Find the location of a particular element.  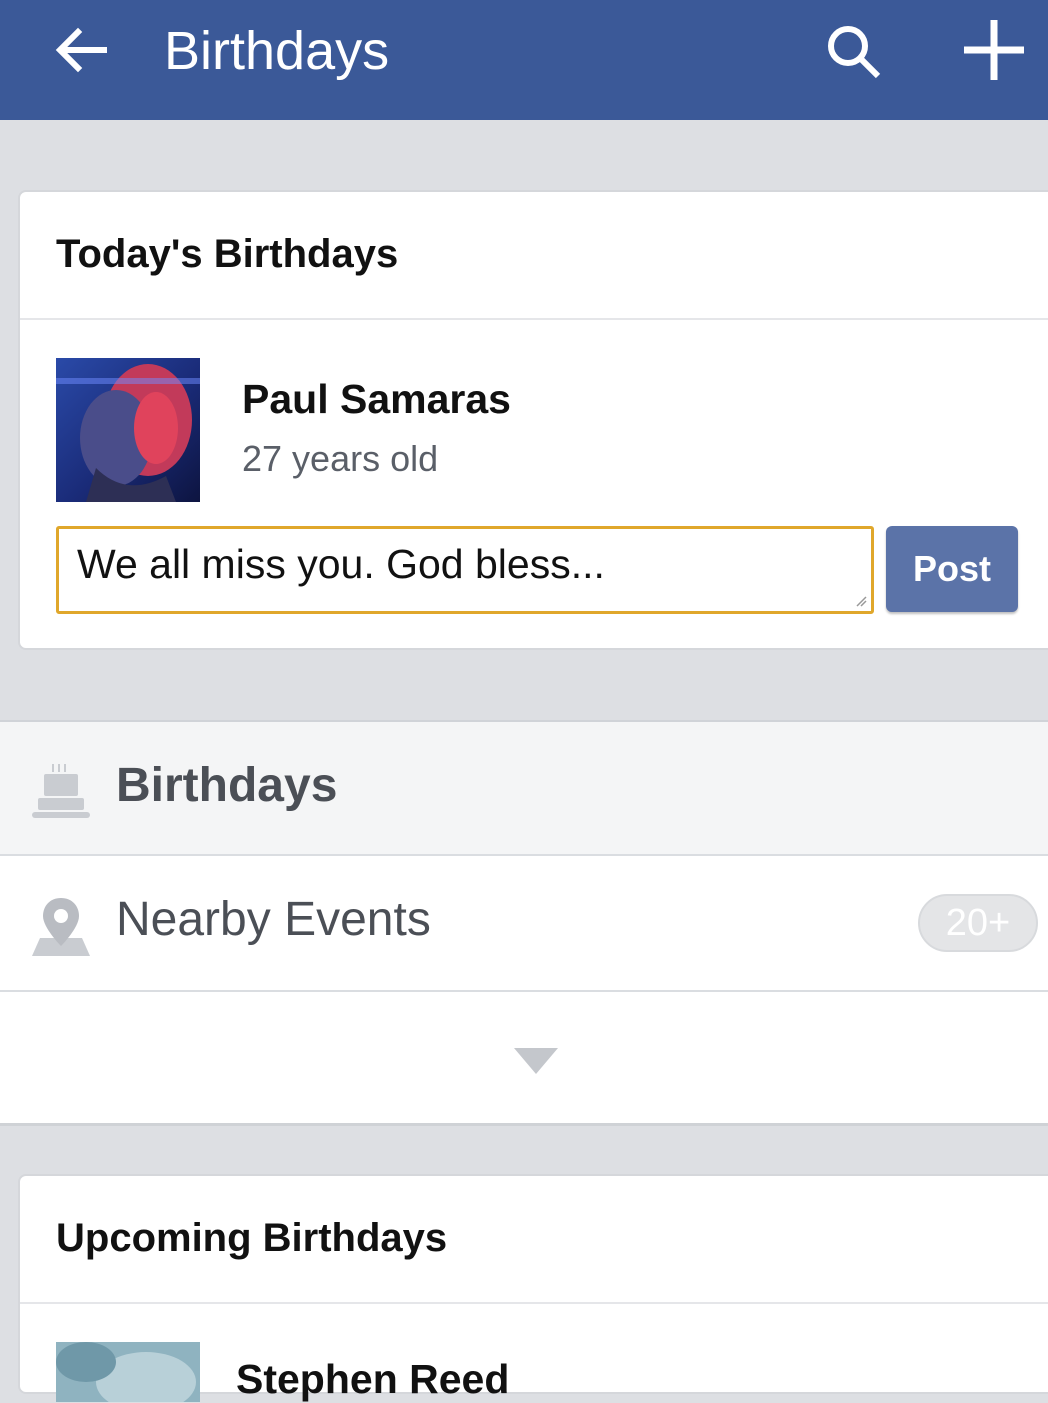

search-icon is located at coordinates (854, 52).